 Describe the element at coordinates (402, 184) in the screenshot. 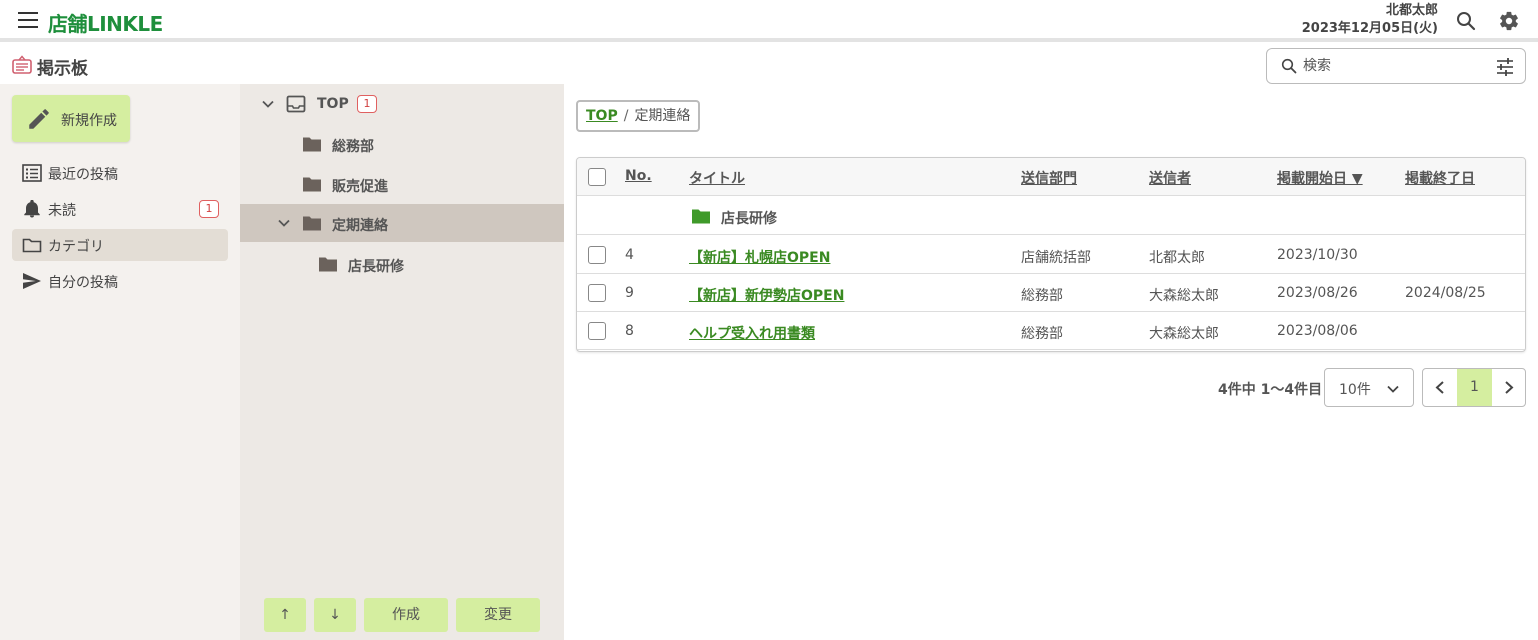

I see `tree-node-sales-promotion: 販売促進` at that location.